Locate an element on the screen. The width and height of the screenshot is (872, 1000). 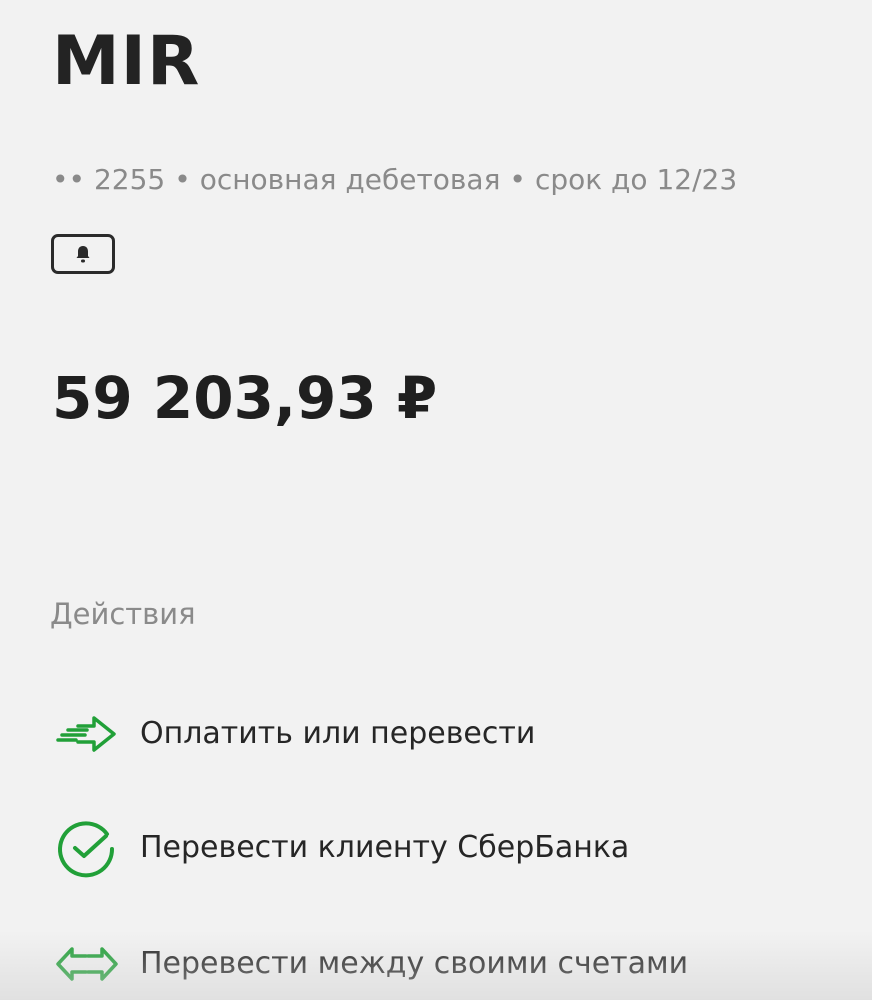
transfer-arrow-icon is located at coordinates (89, 734).